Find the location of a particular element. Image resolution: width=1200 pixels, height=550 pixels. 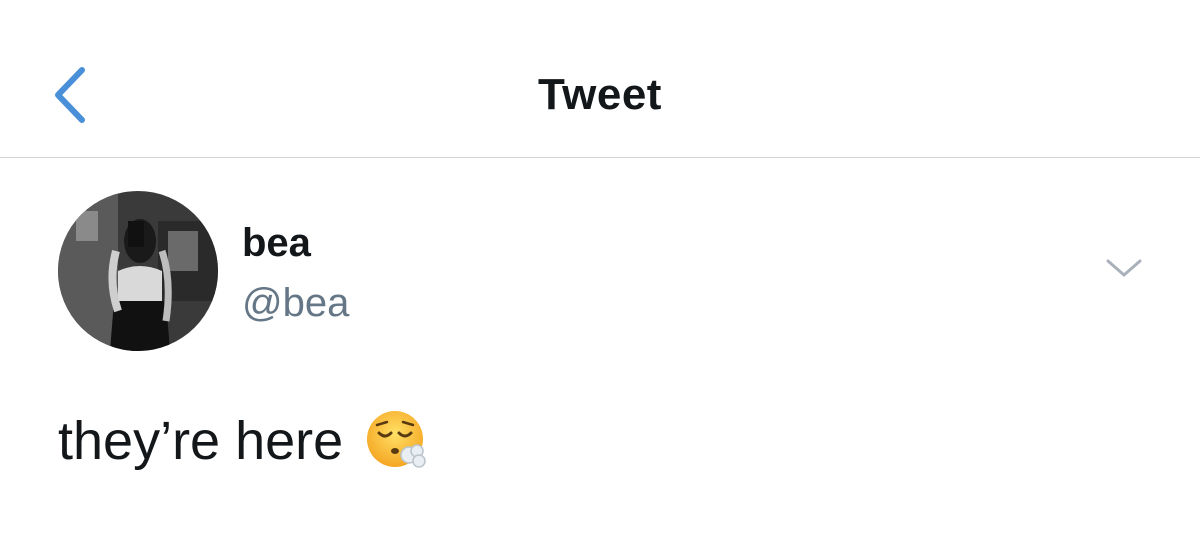

face-exhaling-emoji-icon is located at coordinates (397, 441).